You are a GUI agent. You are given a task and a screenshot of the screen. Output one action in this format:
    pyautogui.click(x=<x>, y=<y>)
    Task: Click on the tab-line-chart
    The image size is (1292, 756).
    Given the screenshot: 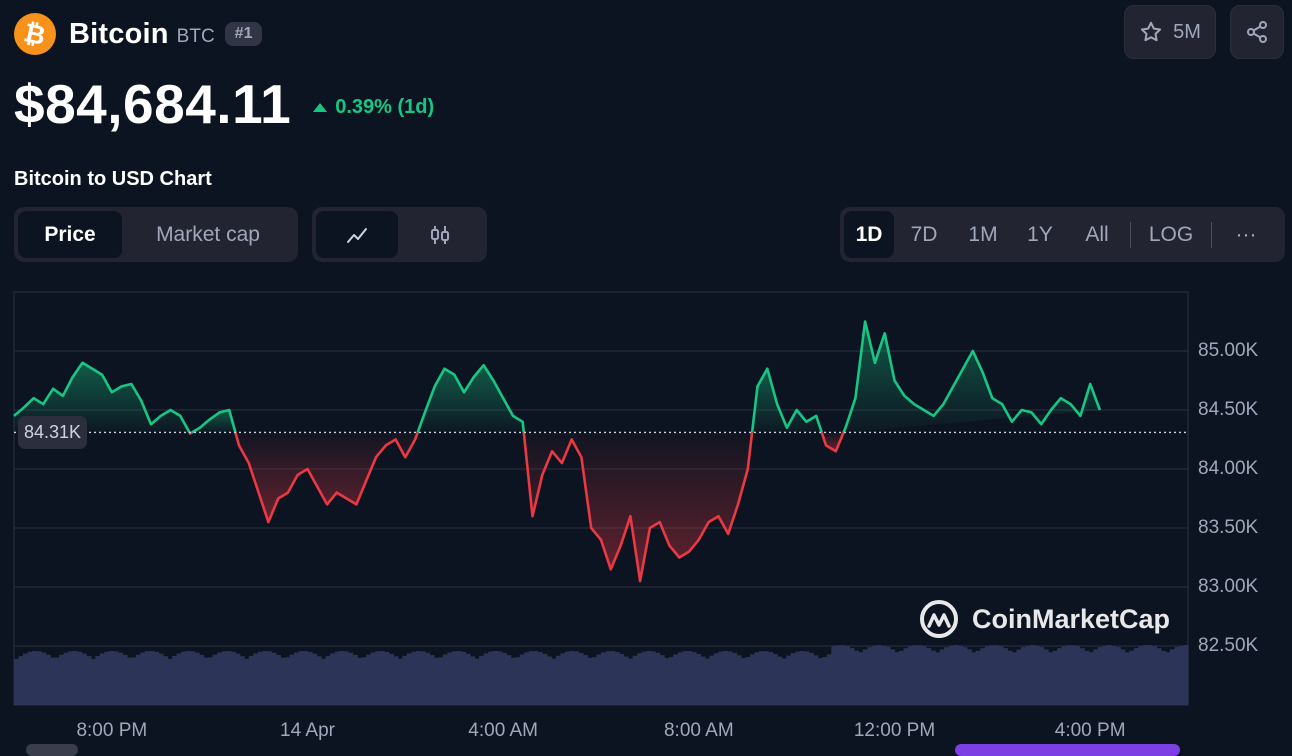 What is the action you would take?
    pyautogui.click(x=357, y=234)
    